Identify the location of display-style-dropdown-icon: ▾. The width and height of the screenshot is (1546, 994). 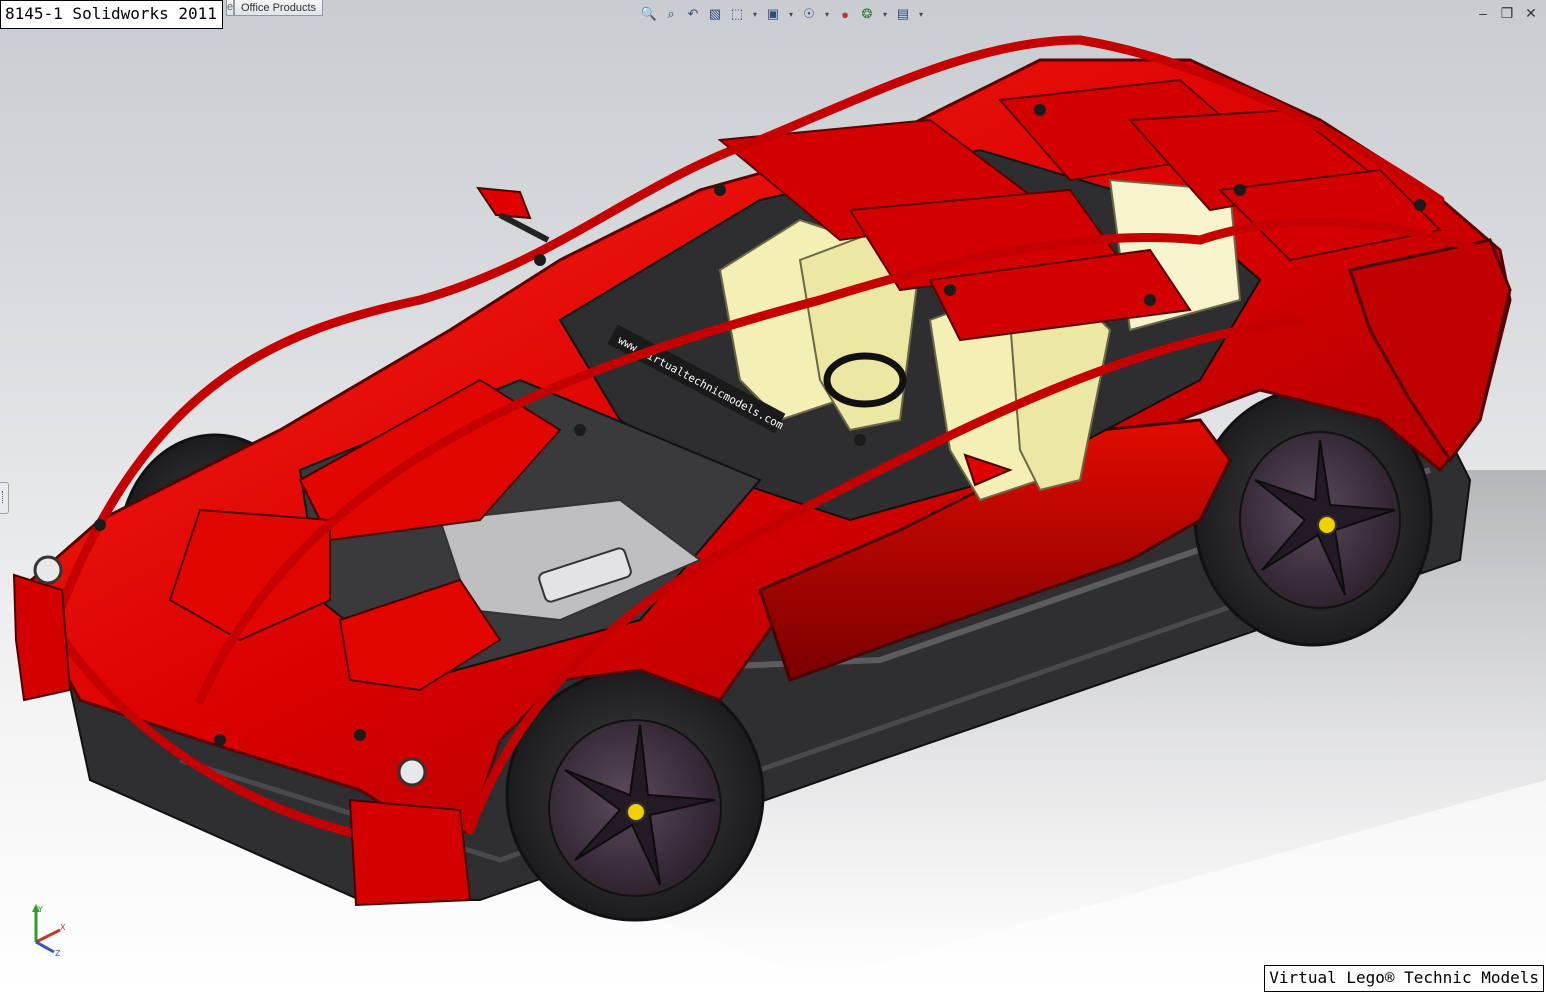
(791, 14).